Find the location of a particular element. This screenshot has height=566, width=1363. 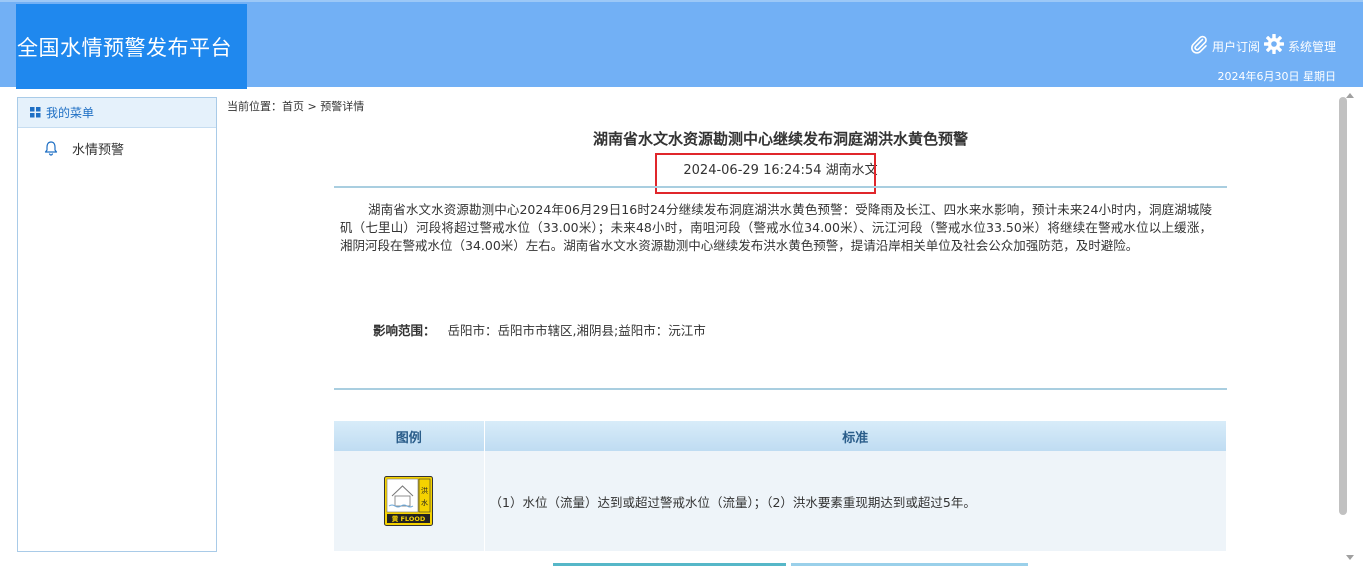

gear-icon is located at coordinates (1273, 43).